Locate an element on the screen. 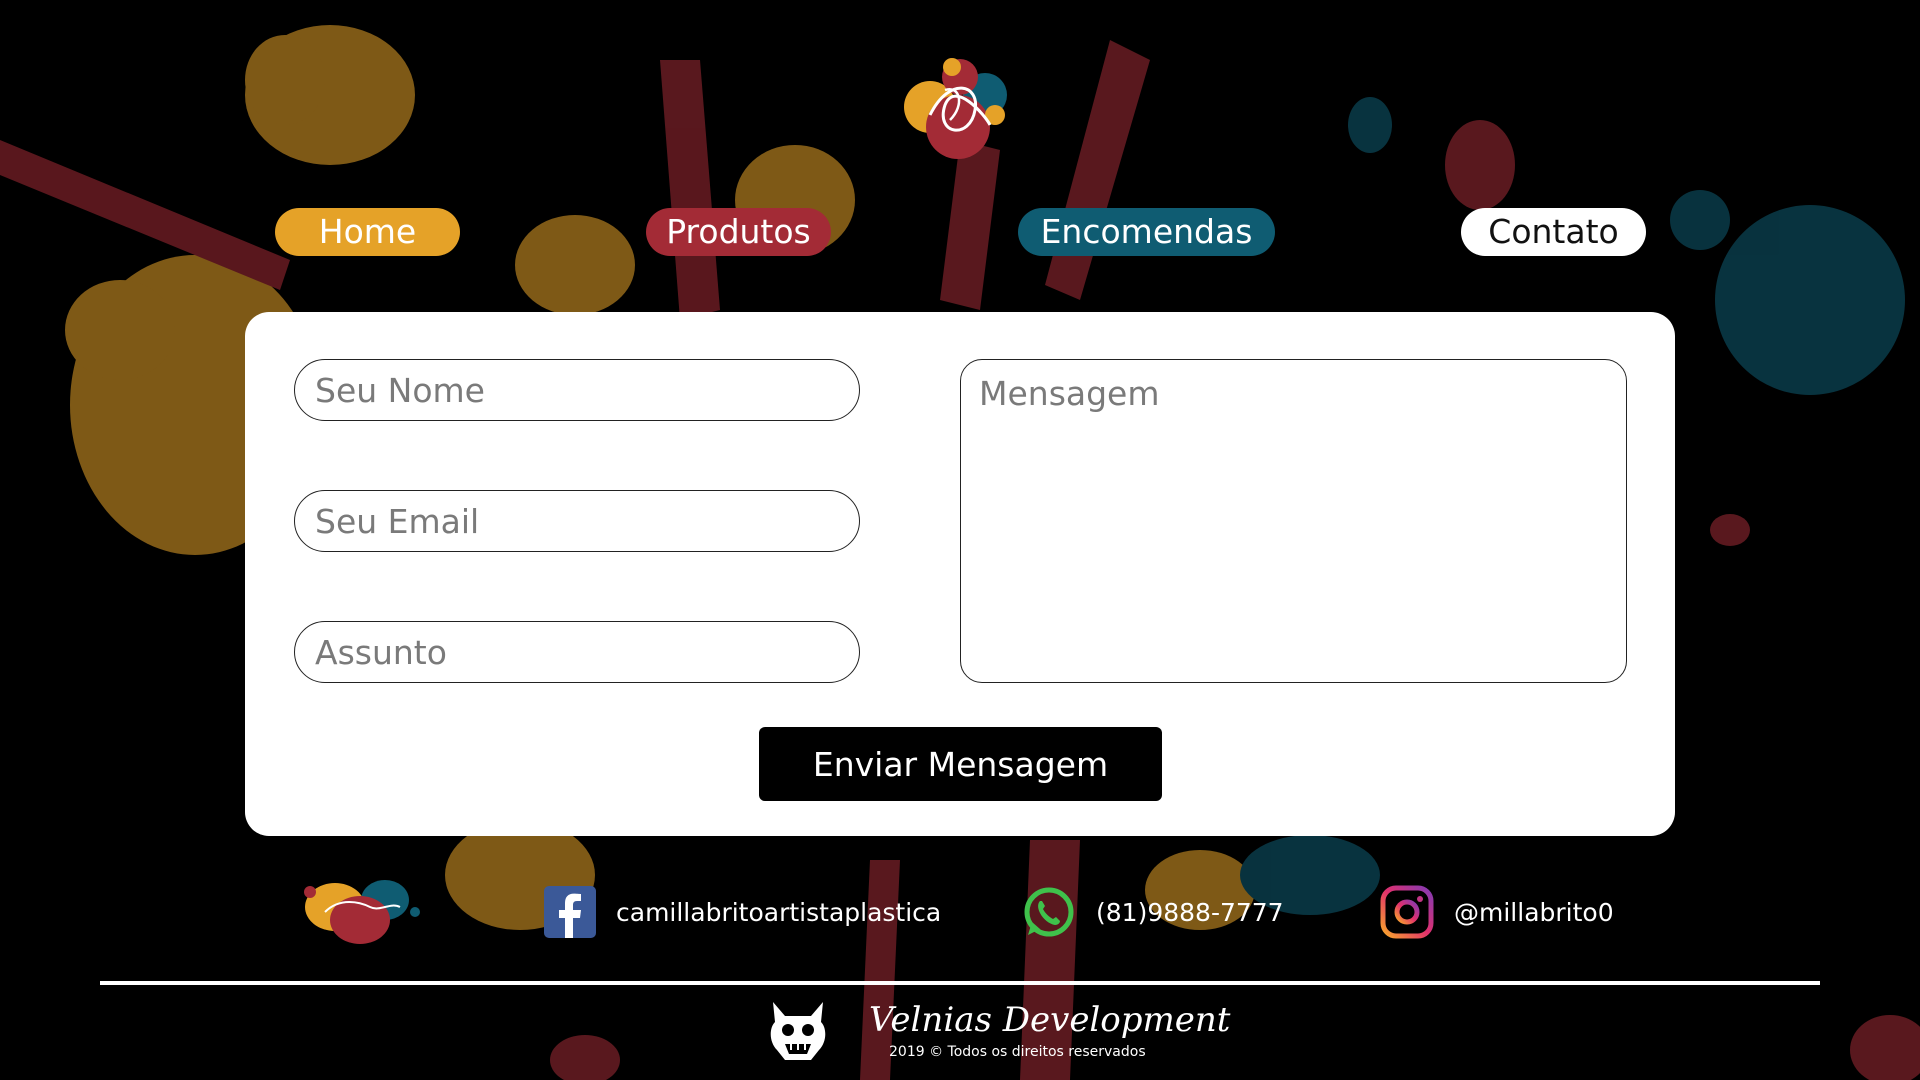 This screenshot has width=1920, height=1080. facebook-link: camillabritoartistaplastica is located at coordinates (742, 912).